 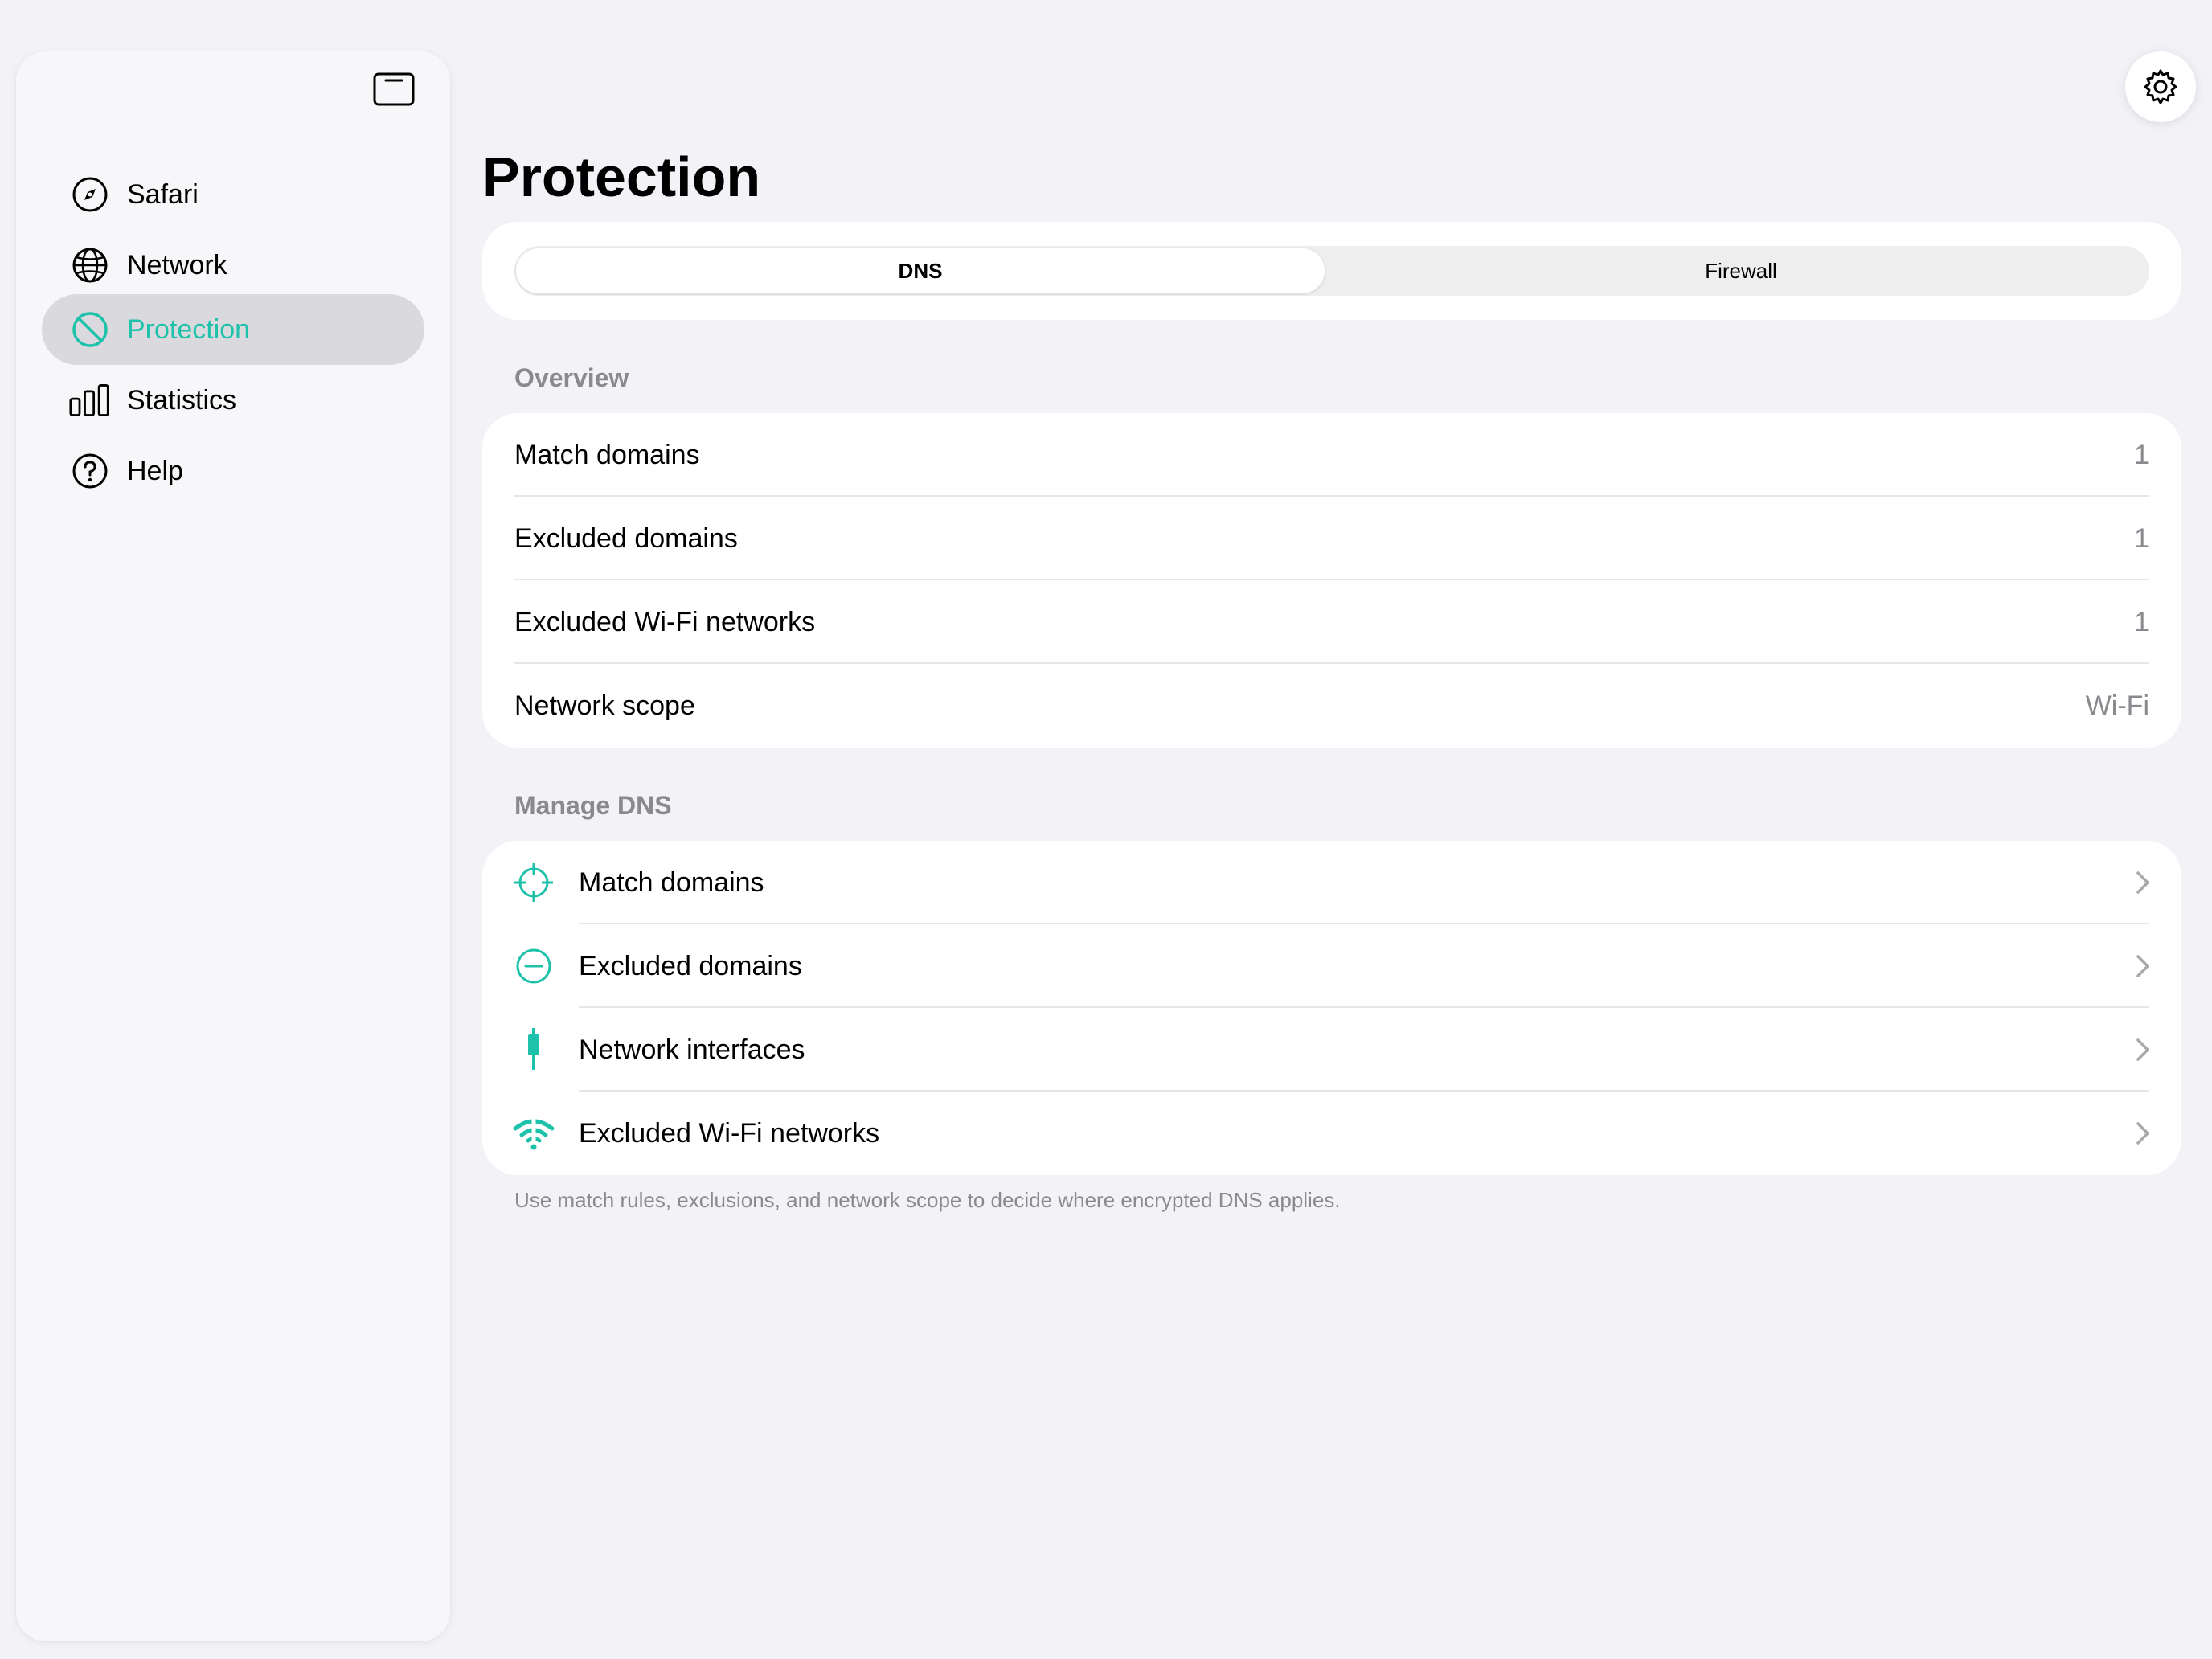 I want to click on gear-icon, so click(x=2160, y=86).